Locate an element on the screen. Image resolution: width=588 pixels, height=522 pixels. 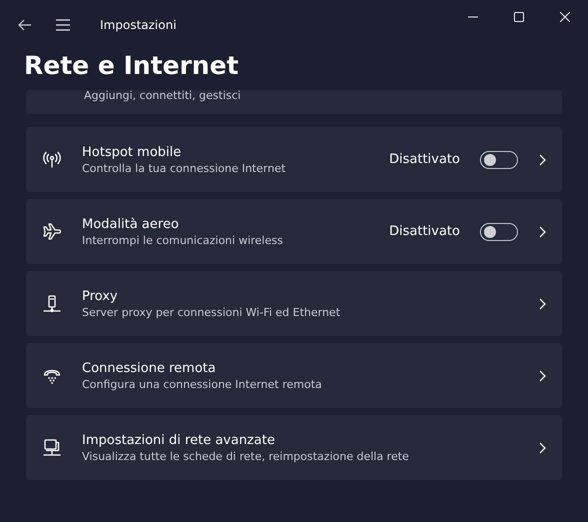
card-title: Modalità aereo is located at coordinates (131, 224).